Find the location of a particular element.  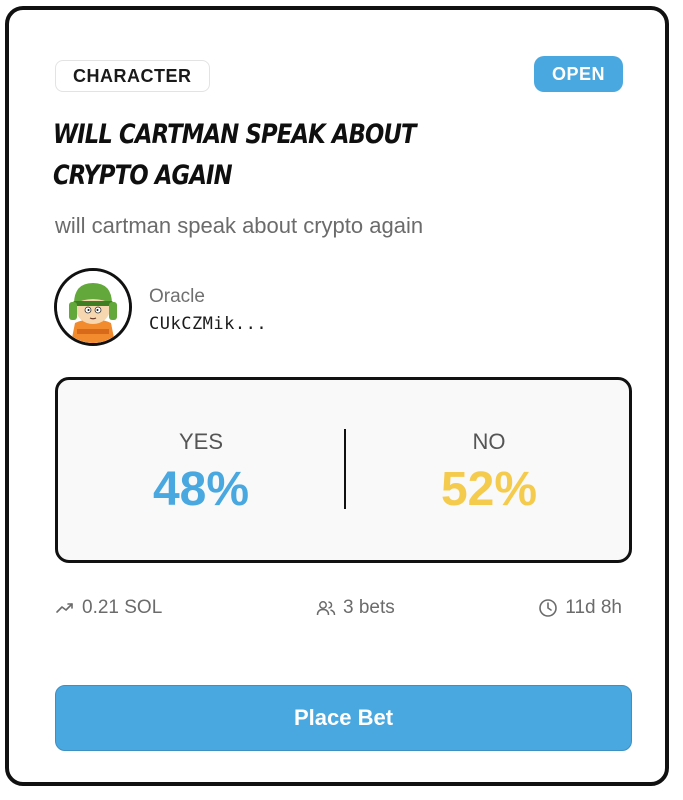

time-left-value: 11d 8h is located at coordinates (593, 607).